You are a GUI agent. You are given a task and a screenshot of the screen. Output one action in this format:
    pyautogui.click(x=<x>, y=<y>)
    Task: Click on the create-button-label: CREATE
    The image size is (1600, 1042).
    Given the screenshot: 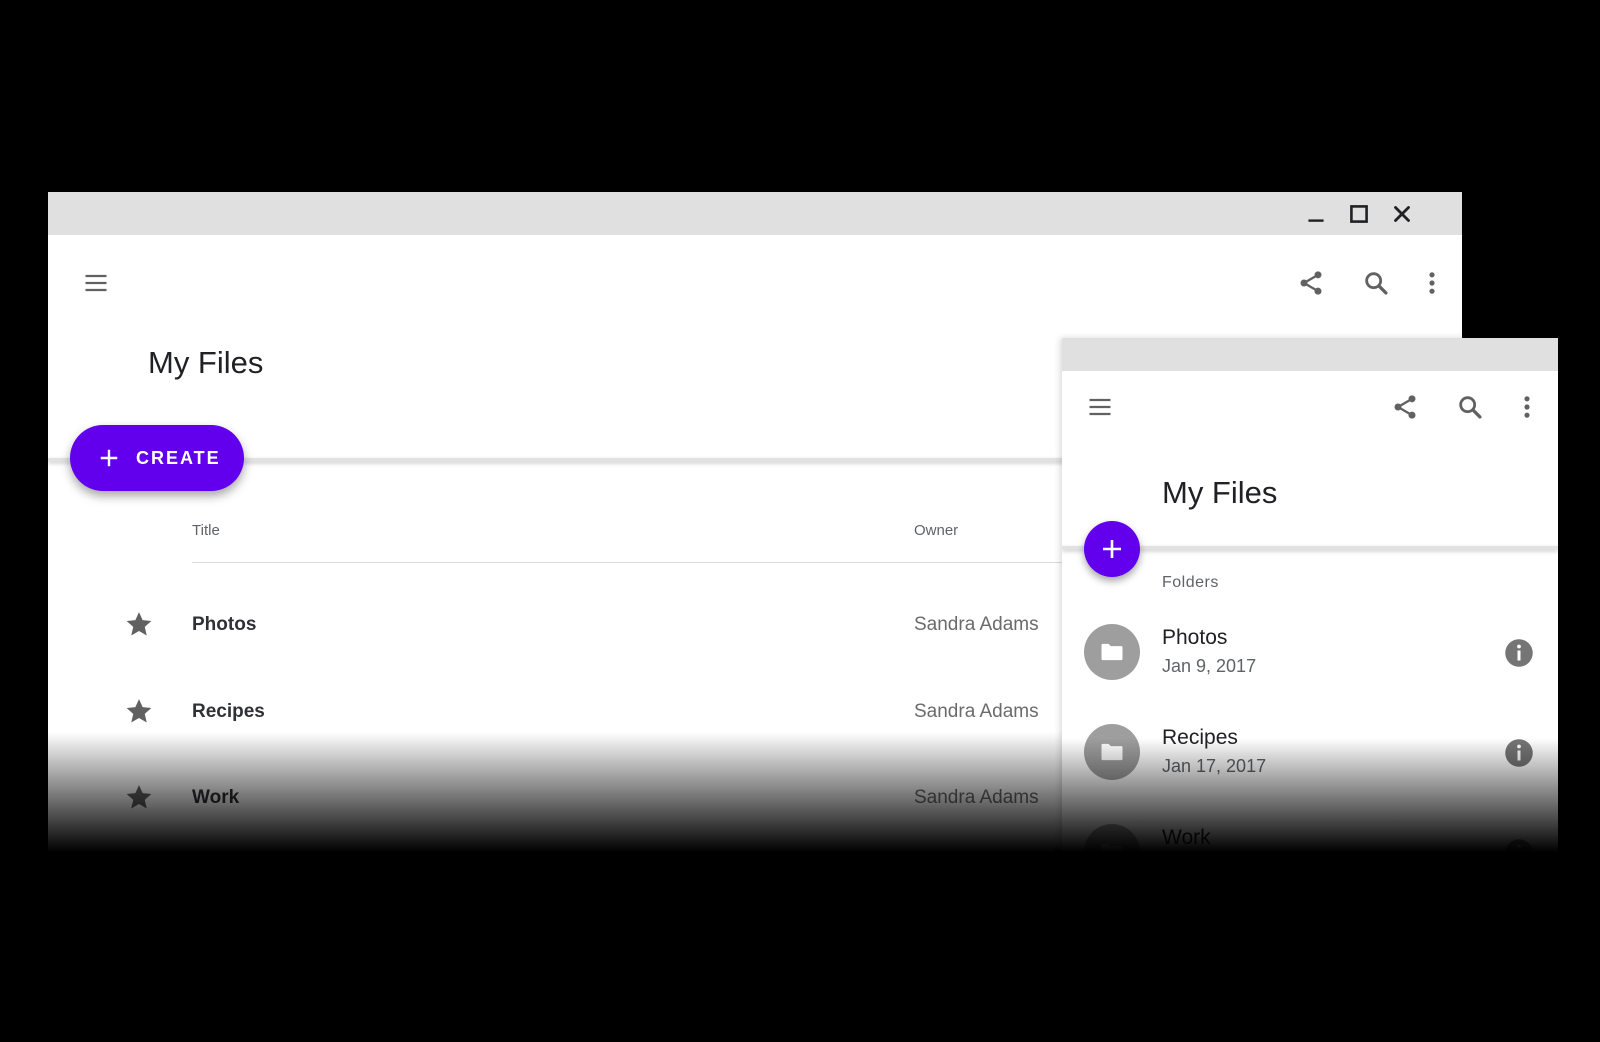 What is the action you would take?
    pyautogui.click(x=178, y=457)
    